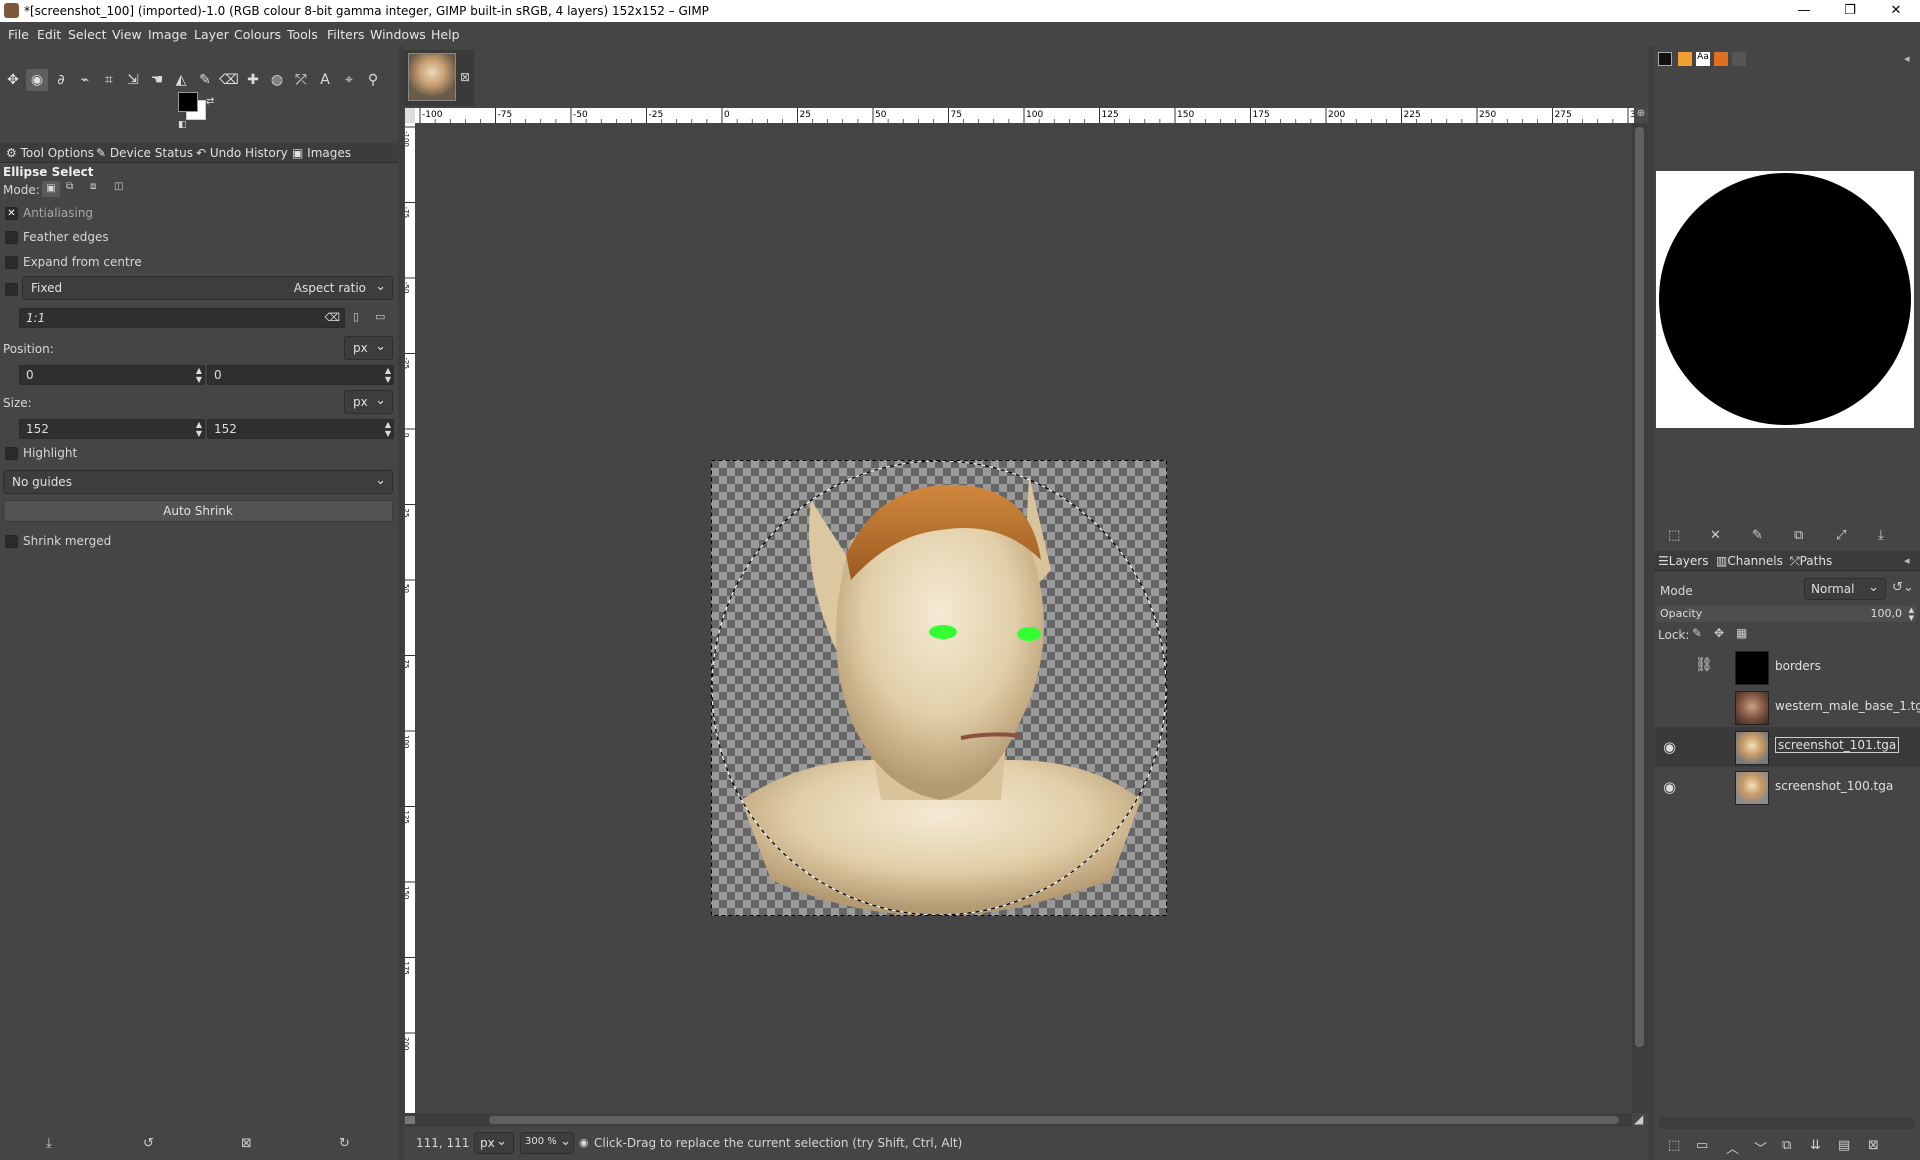 The width and height of the screenshot is (1920, 1160). I want to click on size-h-input: 152 ▲ ▼, so click(300, 429).